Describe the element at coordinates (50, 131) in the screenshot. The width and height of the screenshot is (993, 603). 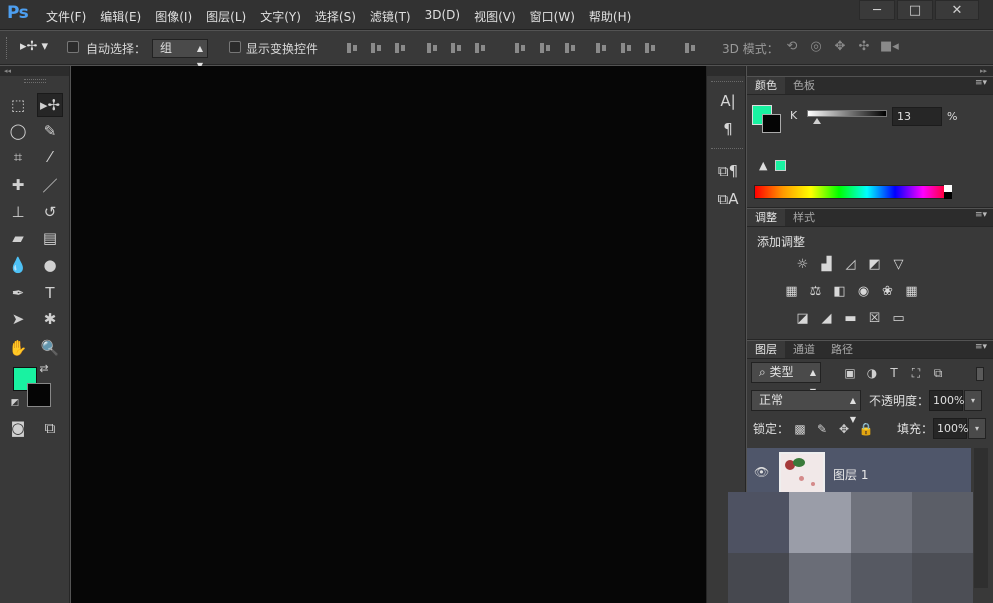
I see `quick-select-tool-icon: ✎` at that location.